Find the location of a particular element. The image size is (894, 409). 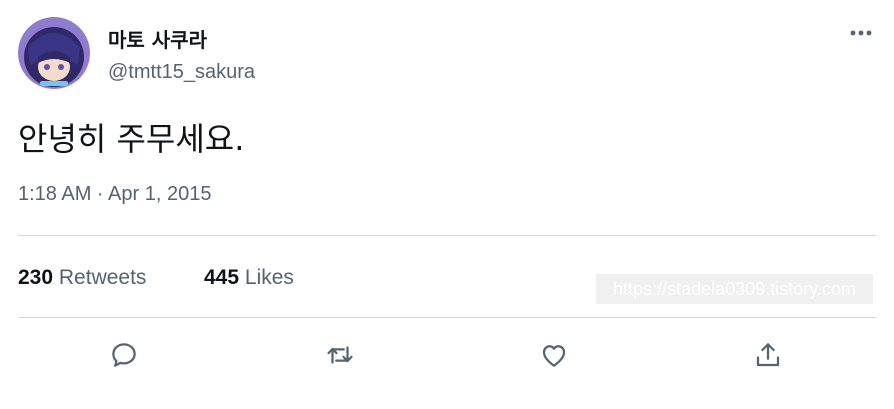

avatar is located at coordinates (54, 53).